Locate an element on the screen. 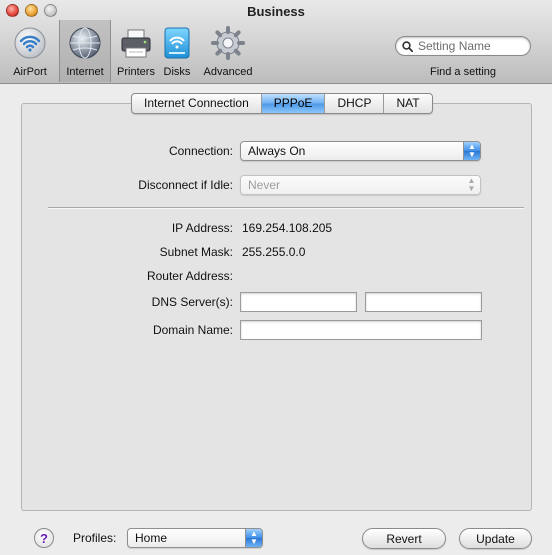  toolbar-disks: Disks is located at coordinates (177, 51).